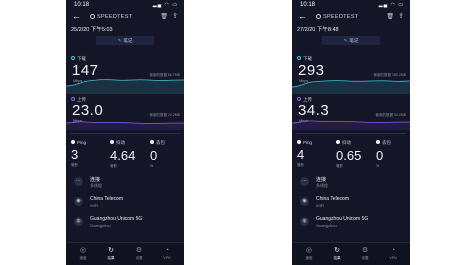 The image size is (474, 265). I want to click on jitter-metric: 抖动 4.64 毫秒, so click(128, 154).